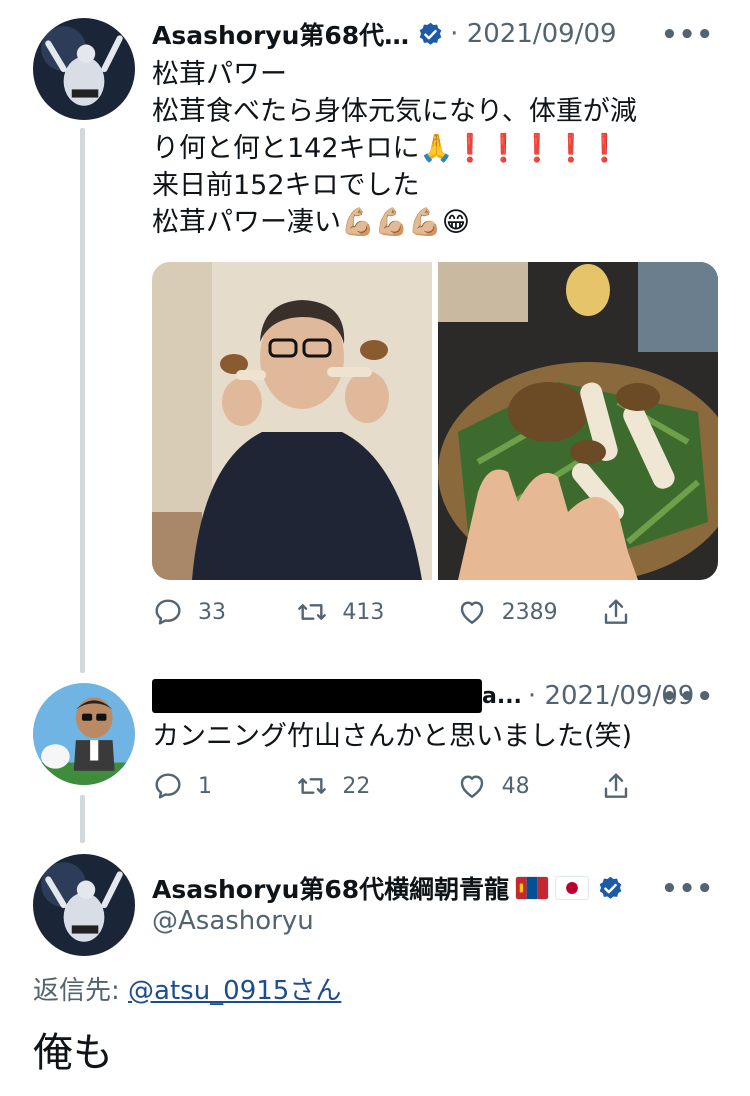 The height and width of the screenshot is (1096, 750). I want to click on photo-man-with-mushrooms, so click(292, 421).